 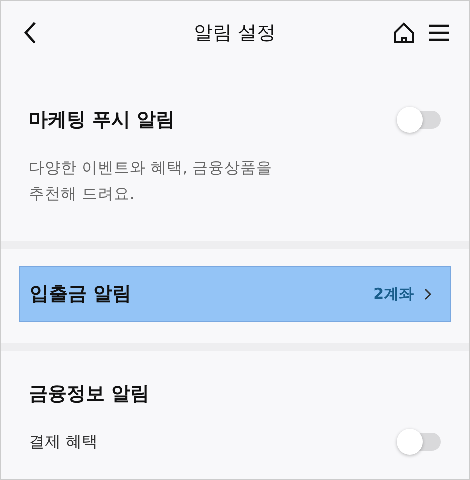 I want to click on section-title: 금융정보 알림, so click(x=90, y=394).